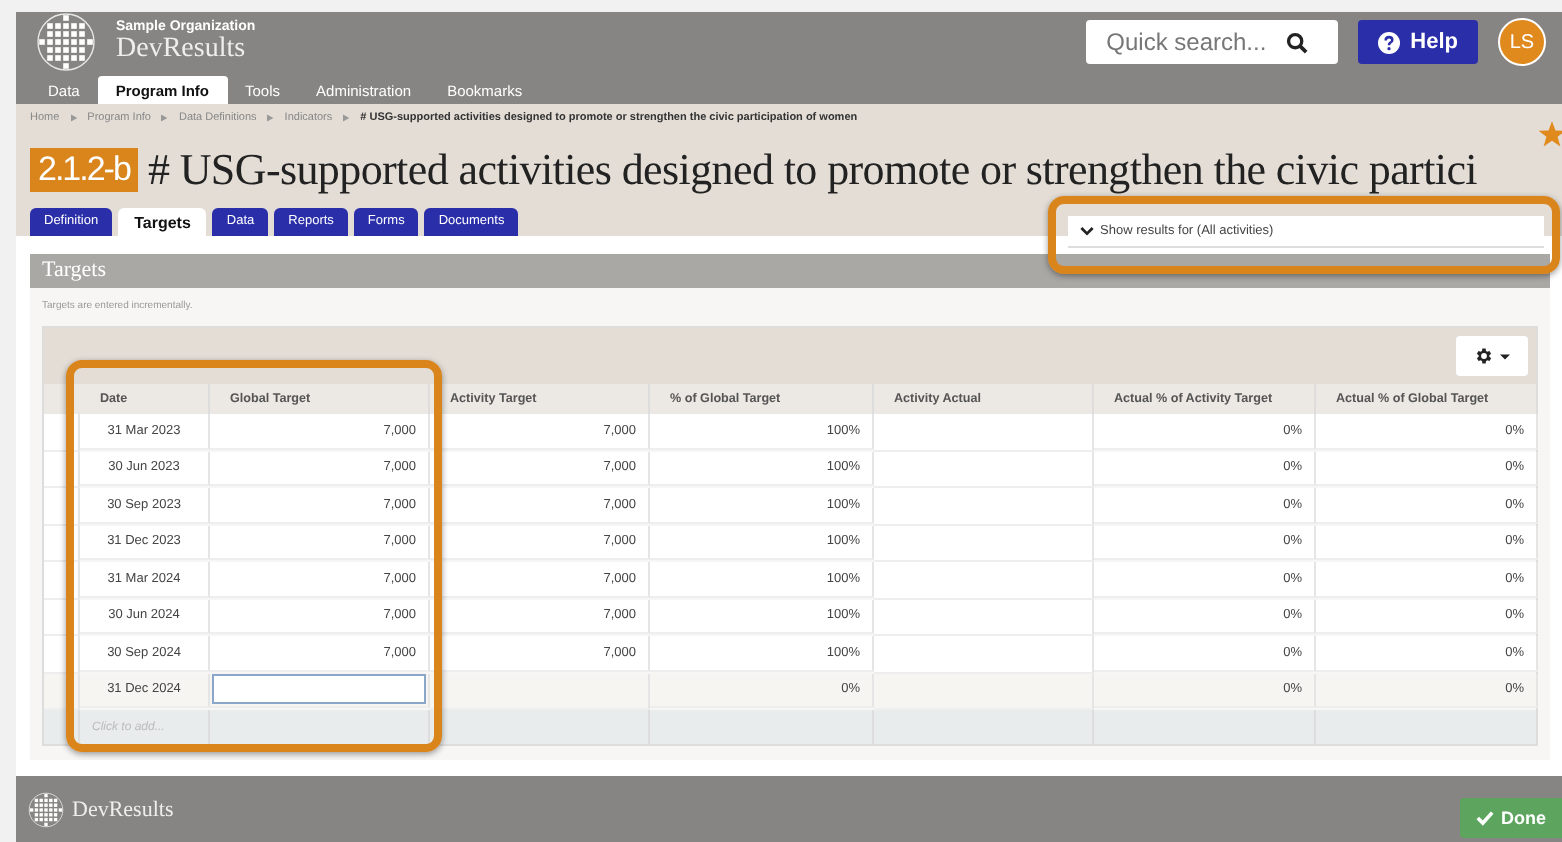 The width and height of the screenshot is (1562, 842). What do you see at coordinates (1522, 42) in the screenshot?
I see `user-avatar: LS` at bounding box center [1522, 42].